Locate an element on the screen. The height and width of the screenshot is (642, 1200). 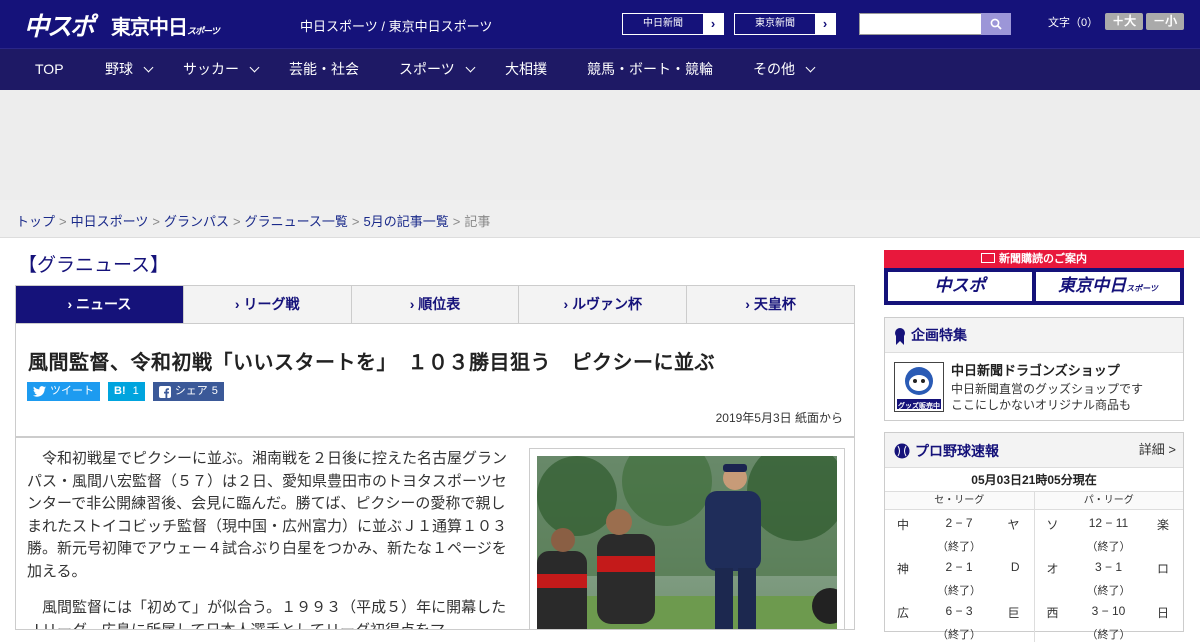
main-nav: TOP 野球 サッカー 芸能・社会 スポーツ 大相撲 競馬・ボート・競輪 その他 is located at coordinates (600, 69).